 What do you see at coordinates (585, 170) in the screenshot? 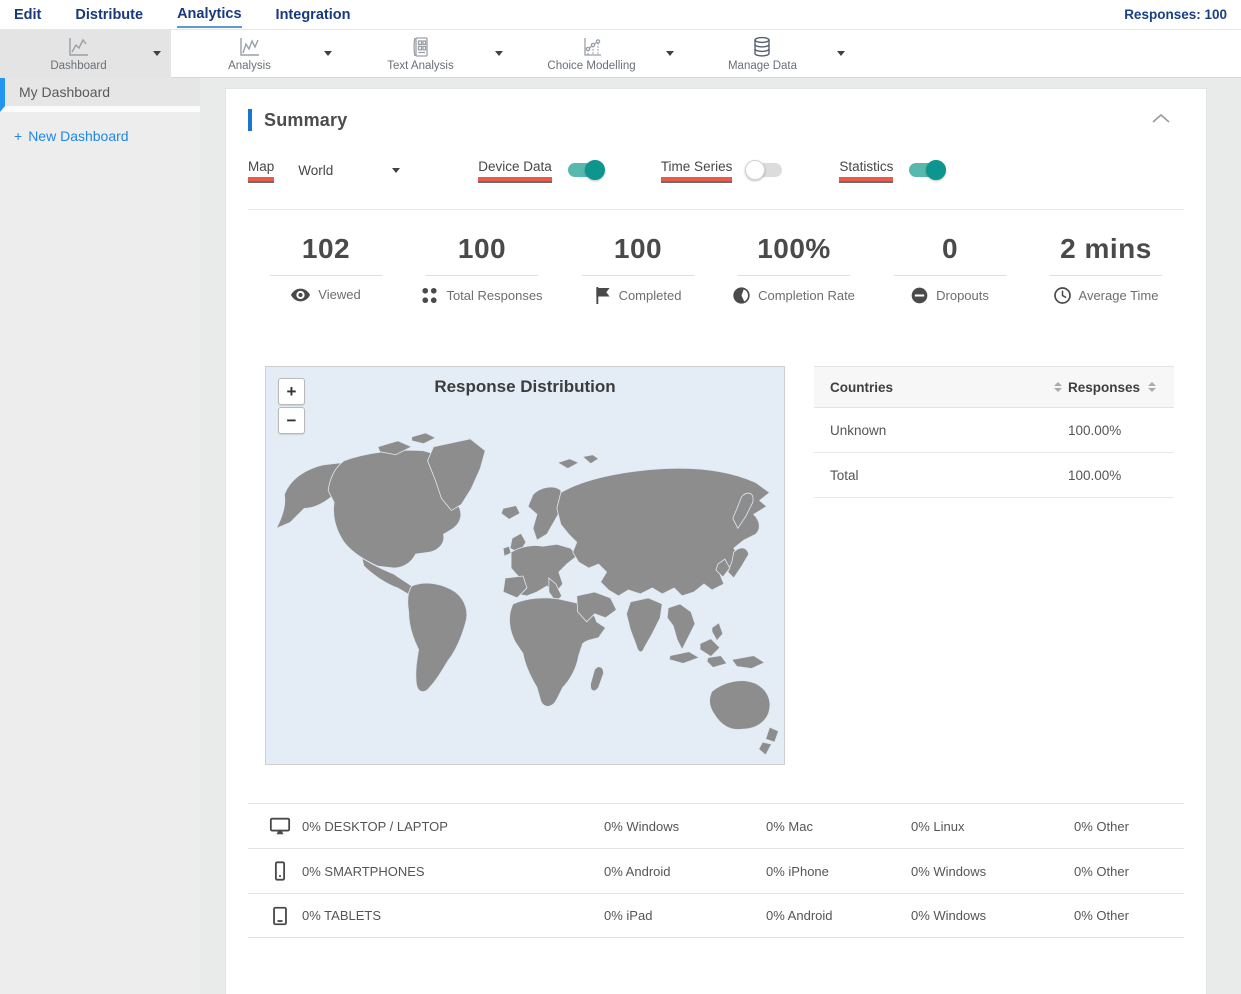
I see `device-data-toggle` at bounding box center [585, 170].